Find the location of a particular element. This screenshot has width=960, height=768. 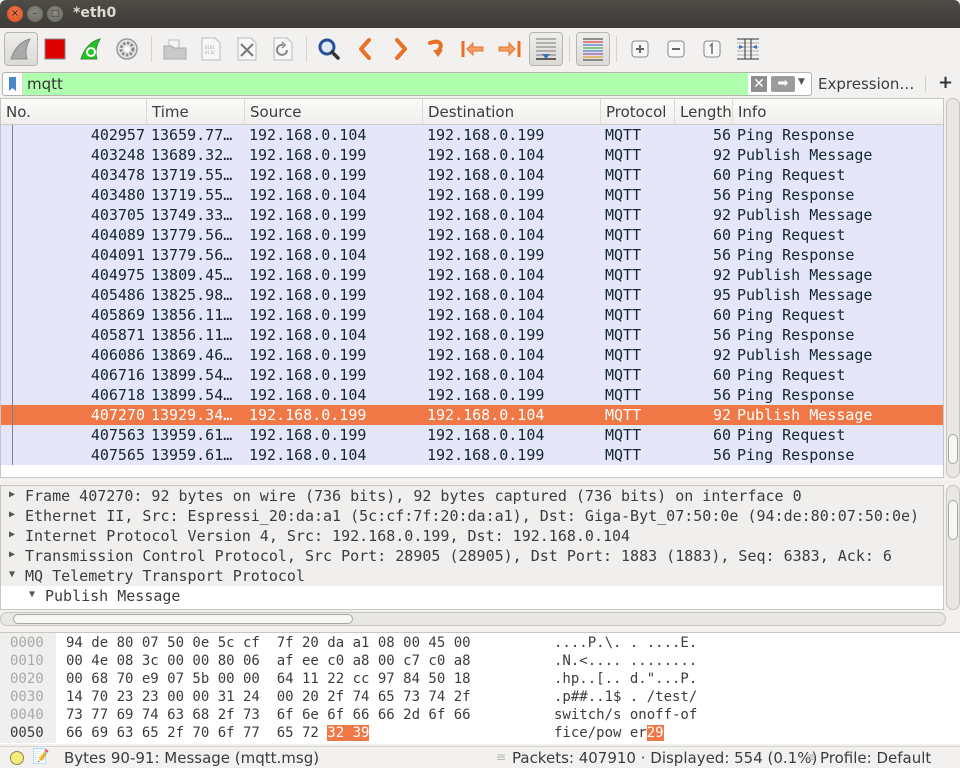

column-header-source: Source is located at coordinates (334, 112).